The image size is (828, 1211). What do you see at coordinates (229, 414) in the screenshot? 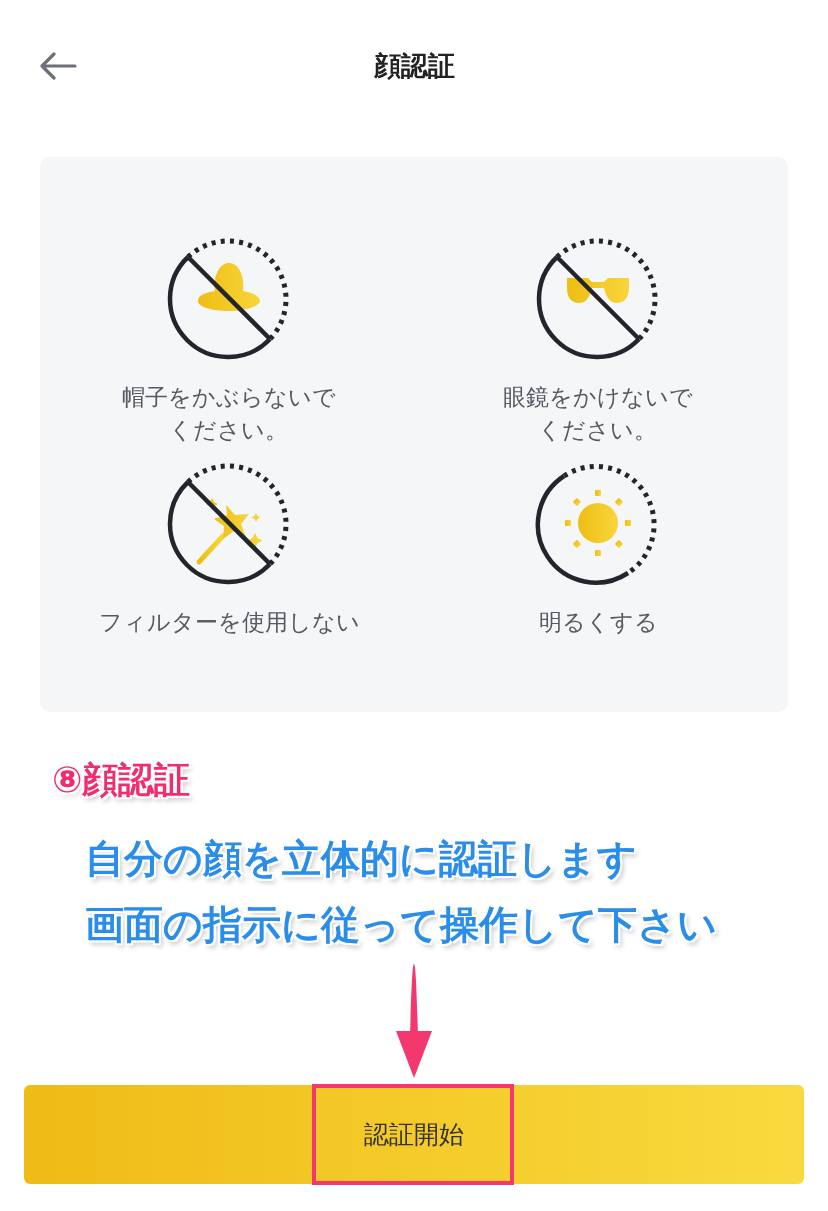
I see `tip-label: 帽子をかぶらないでください。` at bounding box center [229, 414].